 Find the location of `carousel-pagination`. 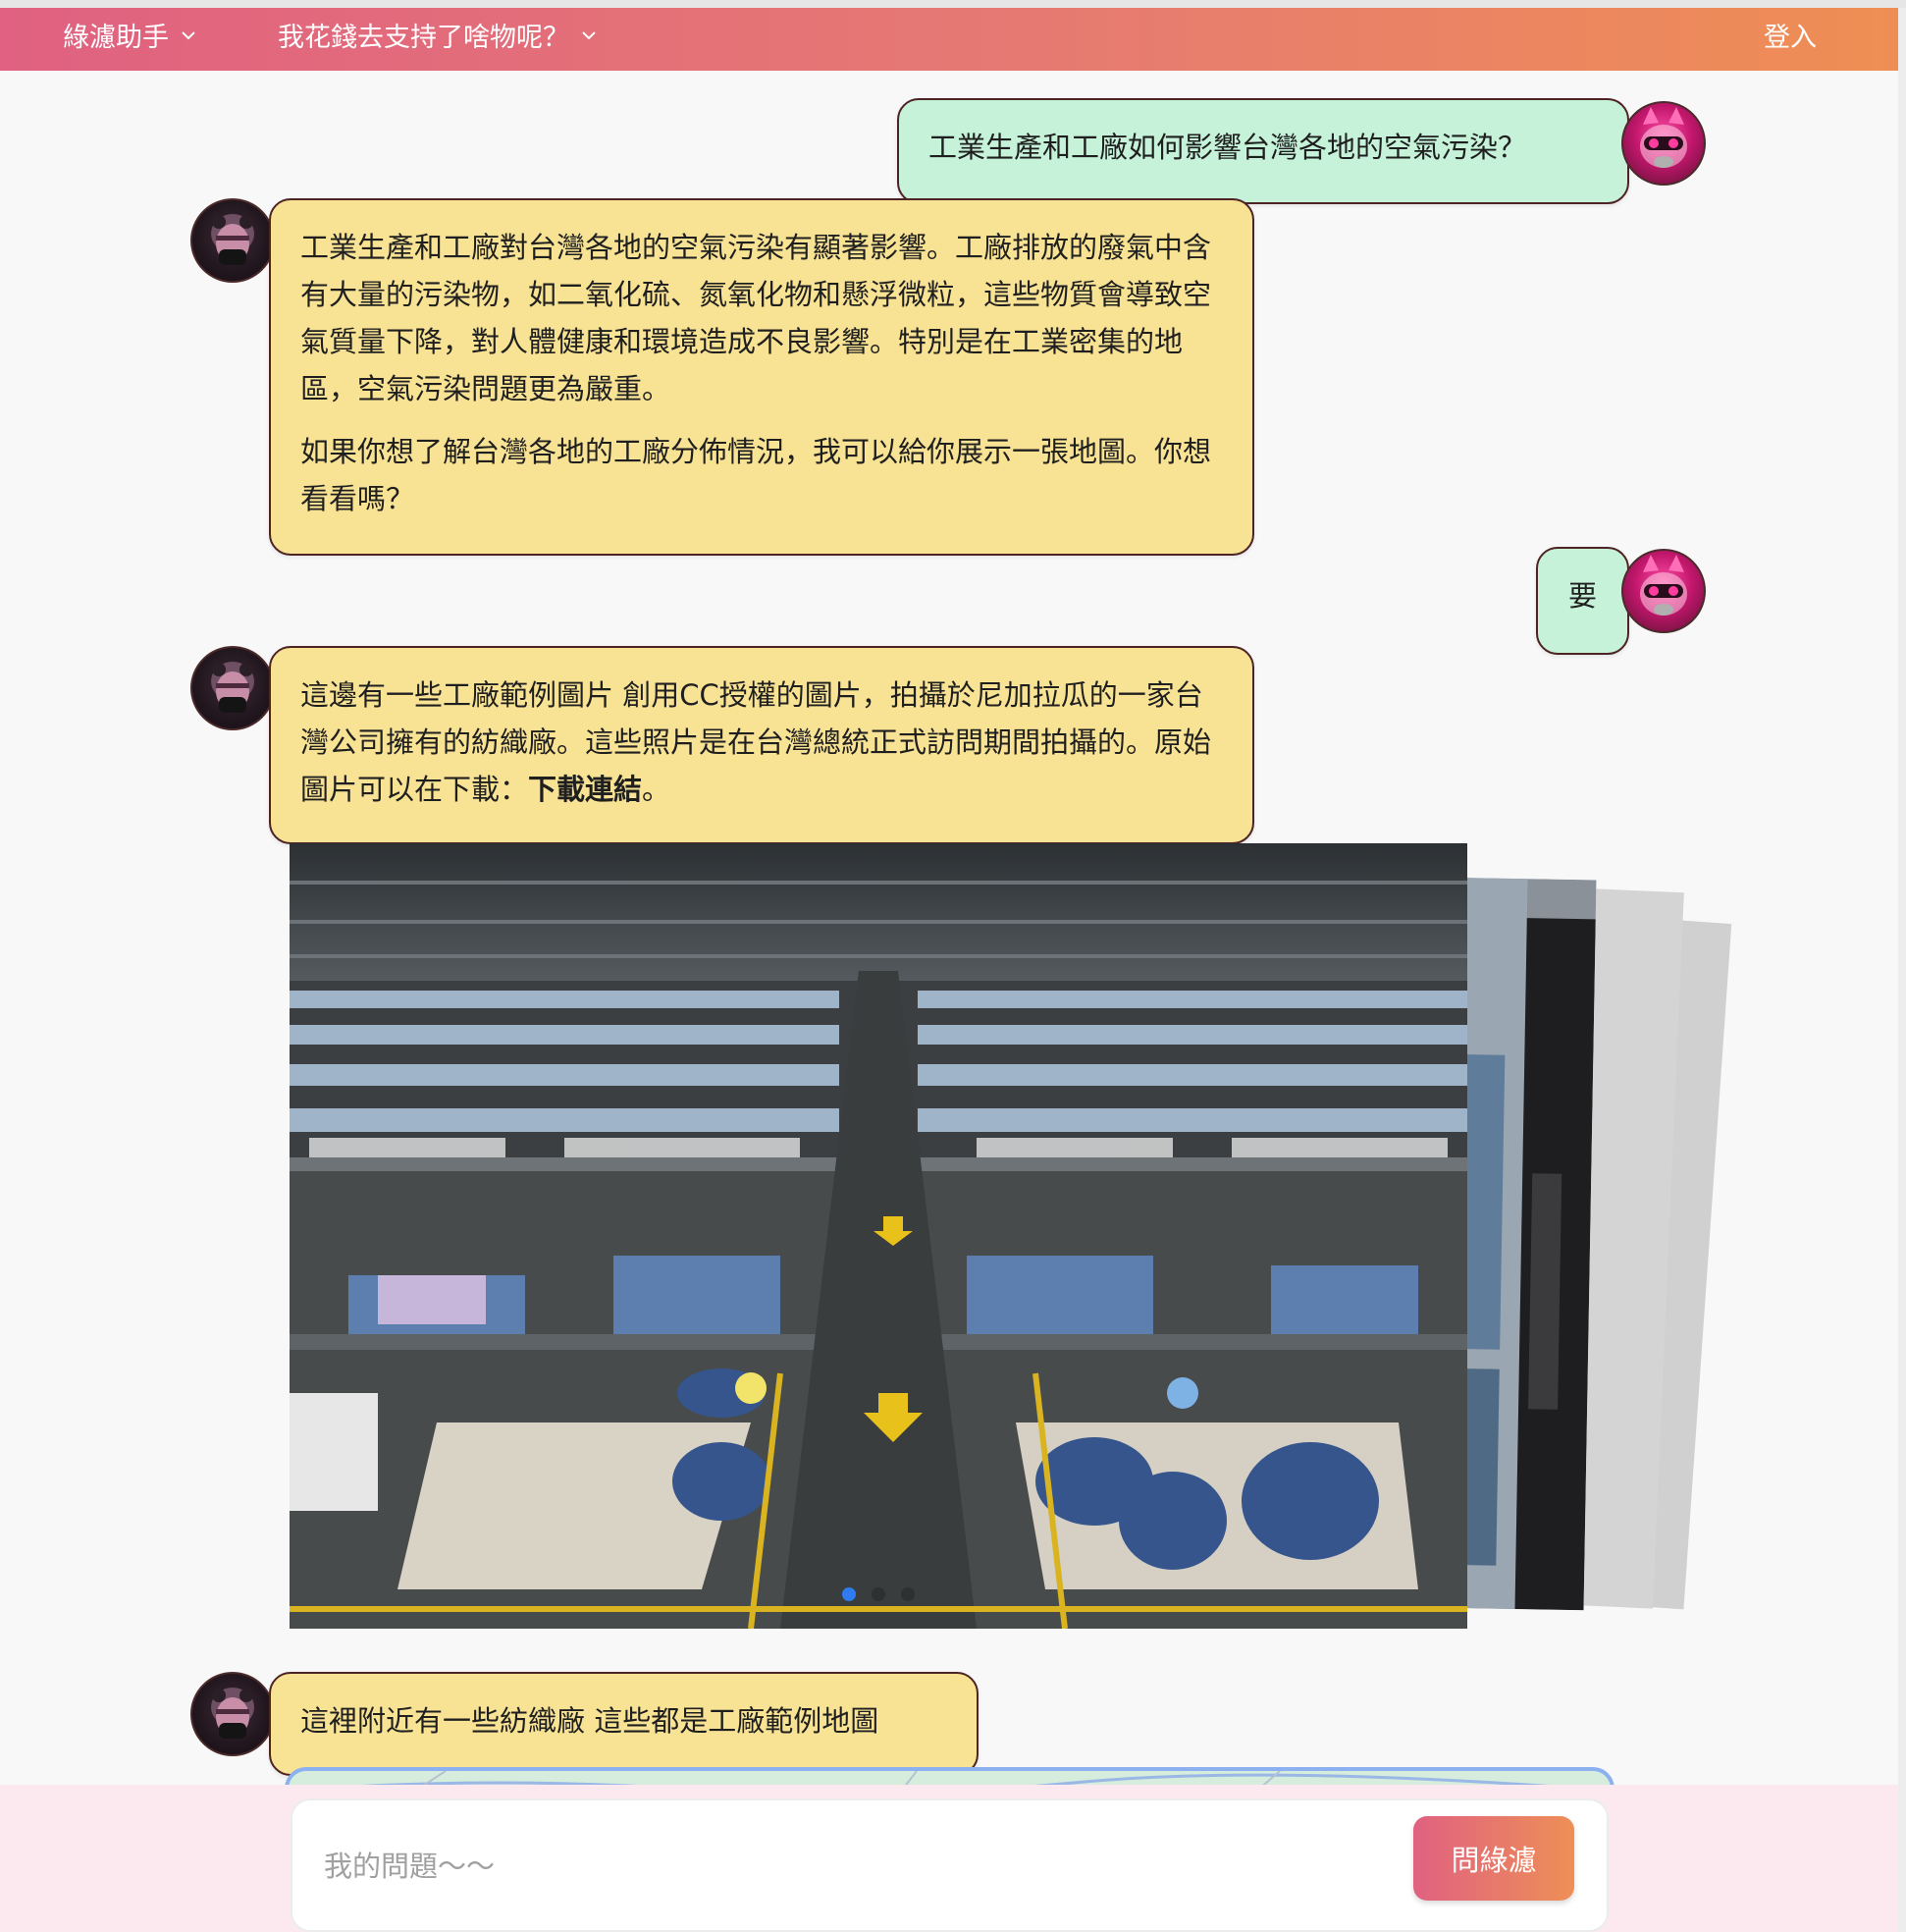

carousel-pagination is located at coordinates (879, 1594).